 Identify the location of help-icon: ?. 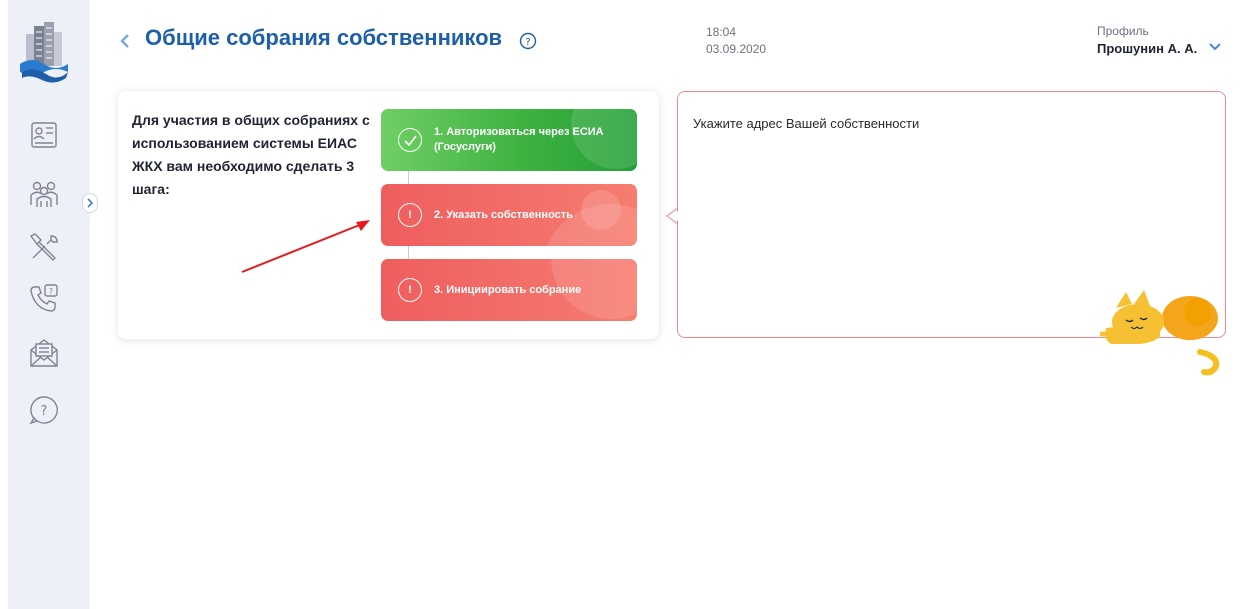
(44, 410).